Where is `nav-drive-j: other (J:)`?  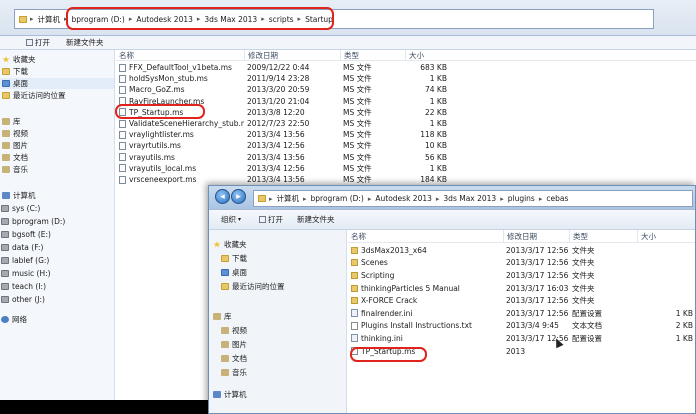 nav-drive-j: other (J:) is located at coordinates (57, 299).